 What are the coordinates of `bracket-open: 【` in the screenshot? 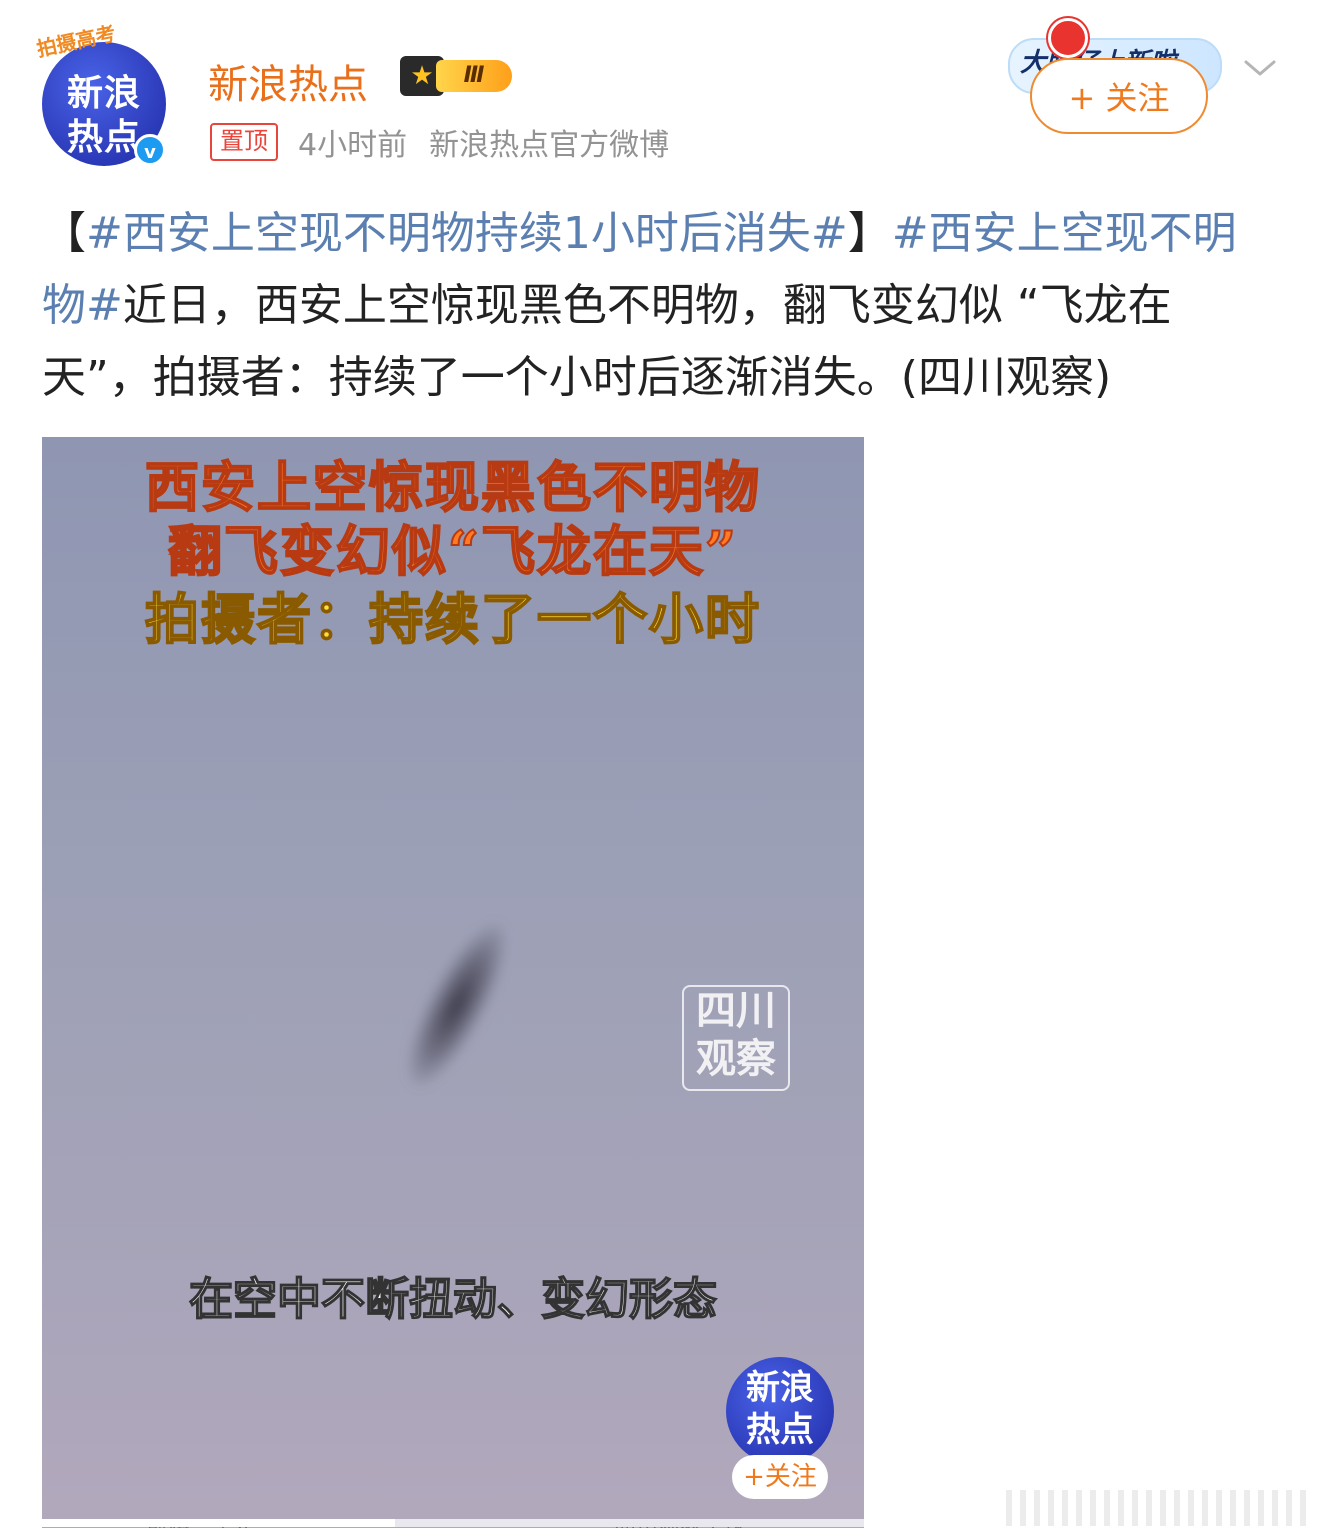 It's located at (64, 233).